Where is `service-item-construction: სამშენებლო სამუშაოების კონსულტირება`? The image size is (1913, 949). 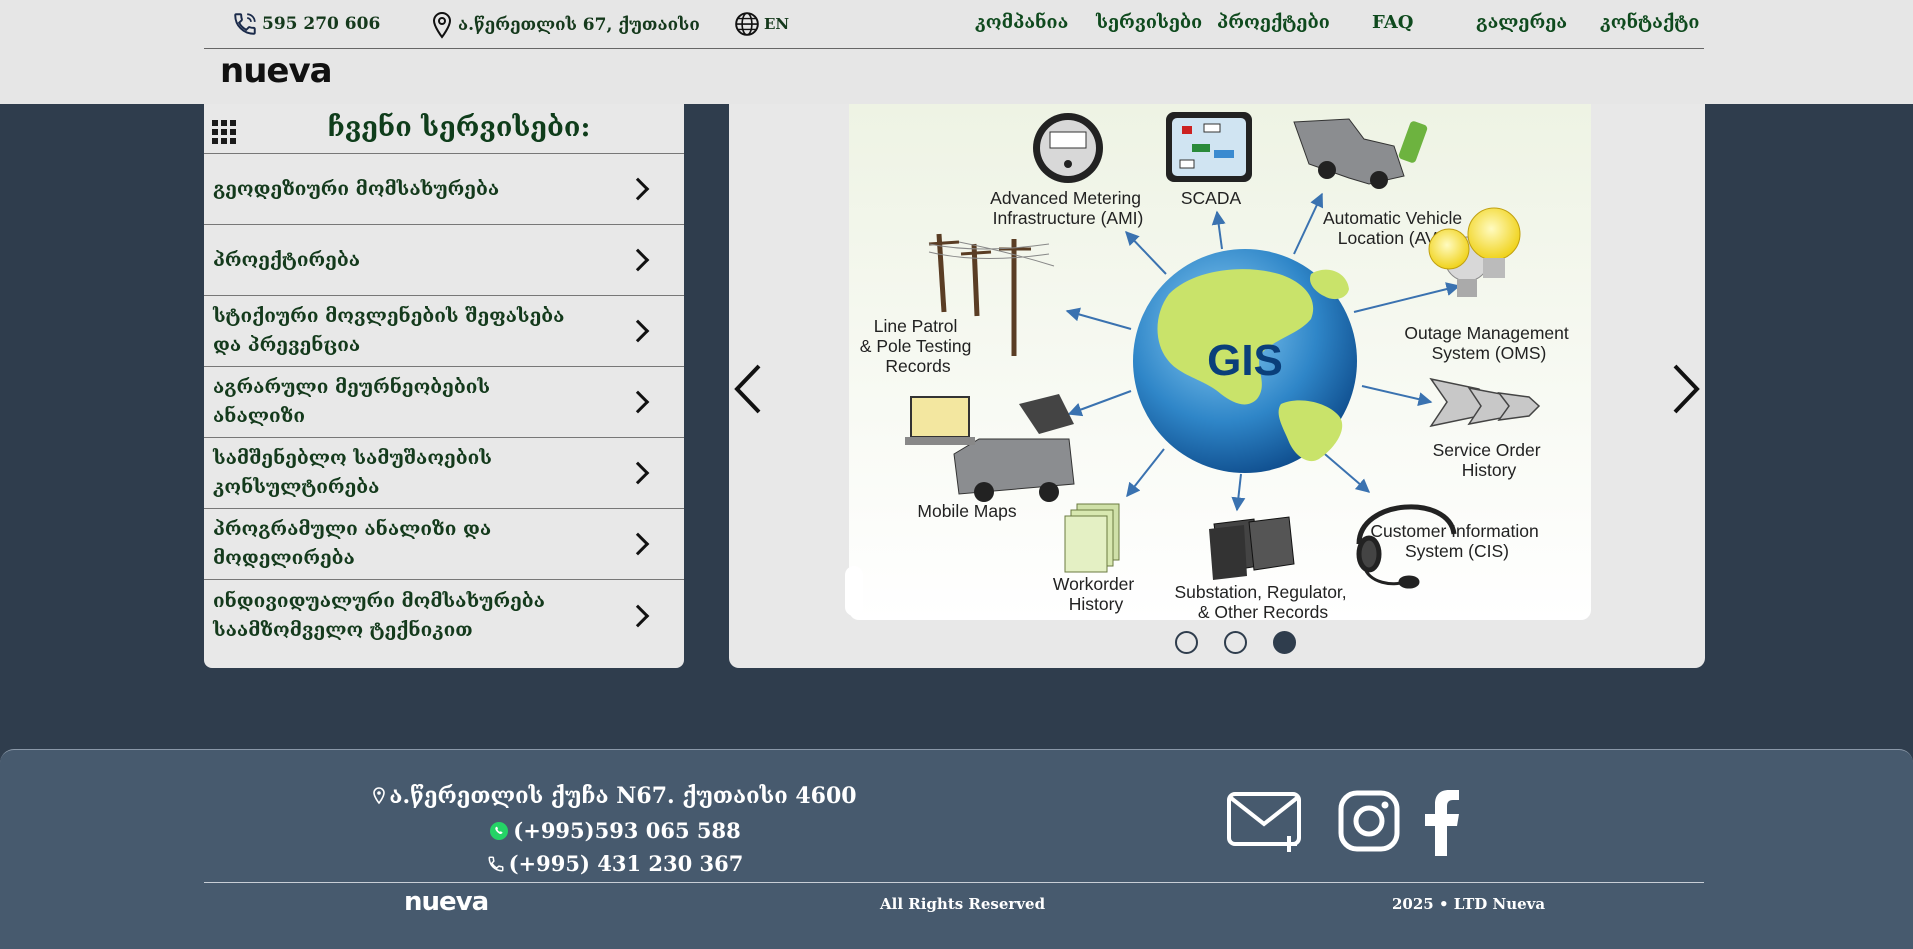 service-item-construction: სამშენებლო სამუშაოების კონსულტირება is located at coordinates (444, 473).